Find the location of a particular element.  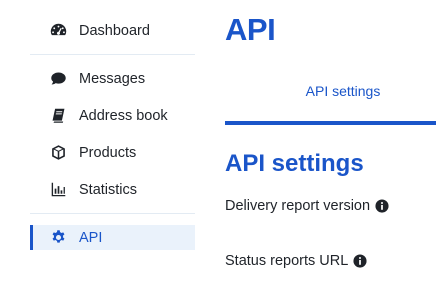

sidebar-item-label: Statistics is located at coordinates (108, 189).